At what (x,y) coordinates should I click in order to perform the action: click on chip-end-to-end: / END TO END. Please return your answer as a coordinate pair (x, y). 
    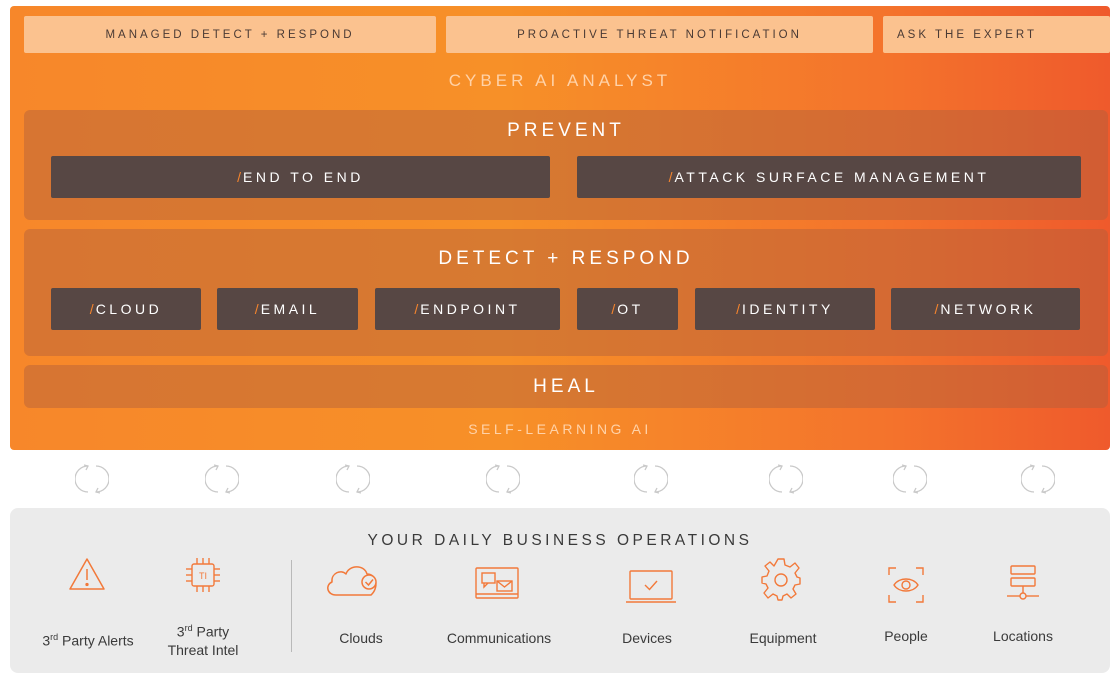
    Looking at the image, I should click on (300, 177).